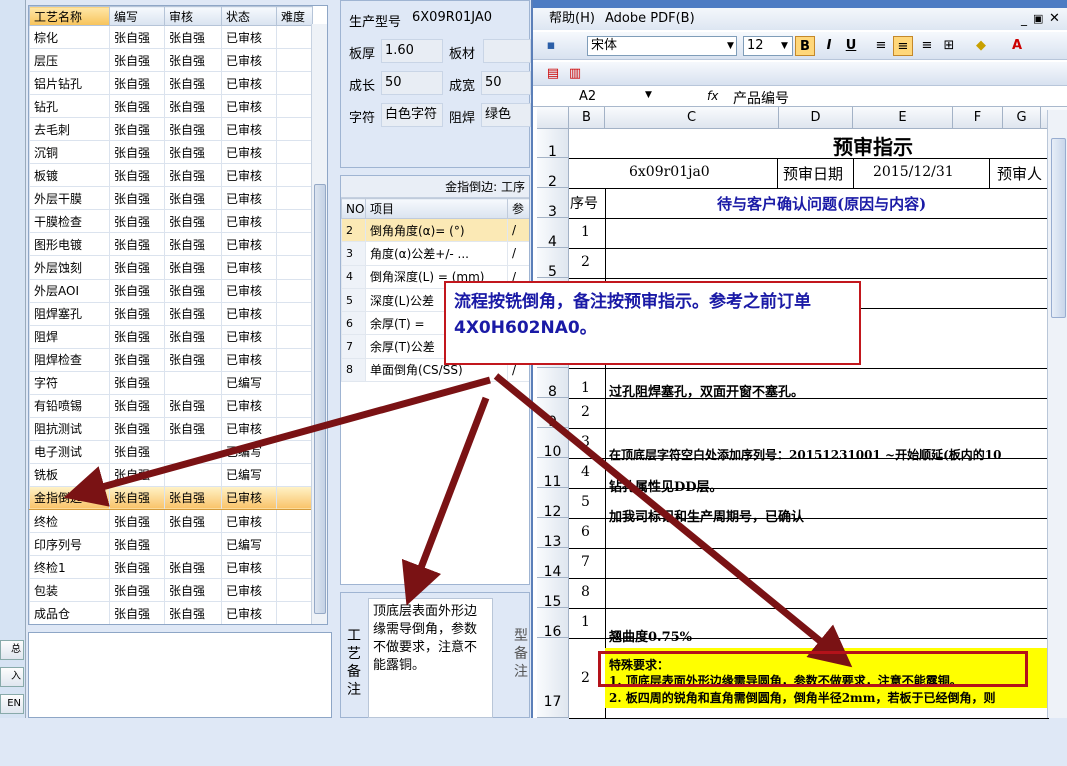 The width and height of the screenshot is (1067, 766). What do you see at coordinates (553, 474) in the screenshot?
I see `row-header: 11` at bounding box center [553, 474].